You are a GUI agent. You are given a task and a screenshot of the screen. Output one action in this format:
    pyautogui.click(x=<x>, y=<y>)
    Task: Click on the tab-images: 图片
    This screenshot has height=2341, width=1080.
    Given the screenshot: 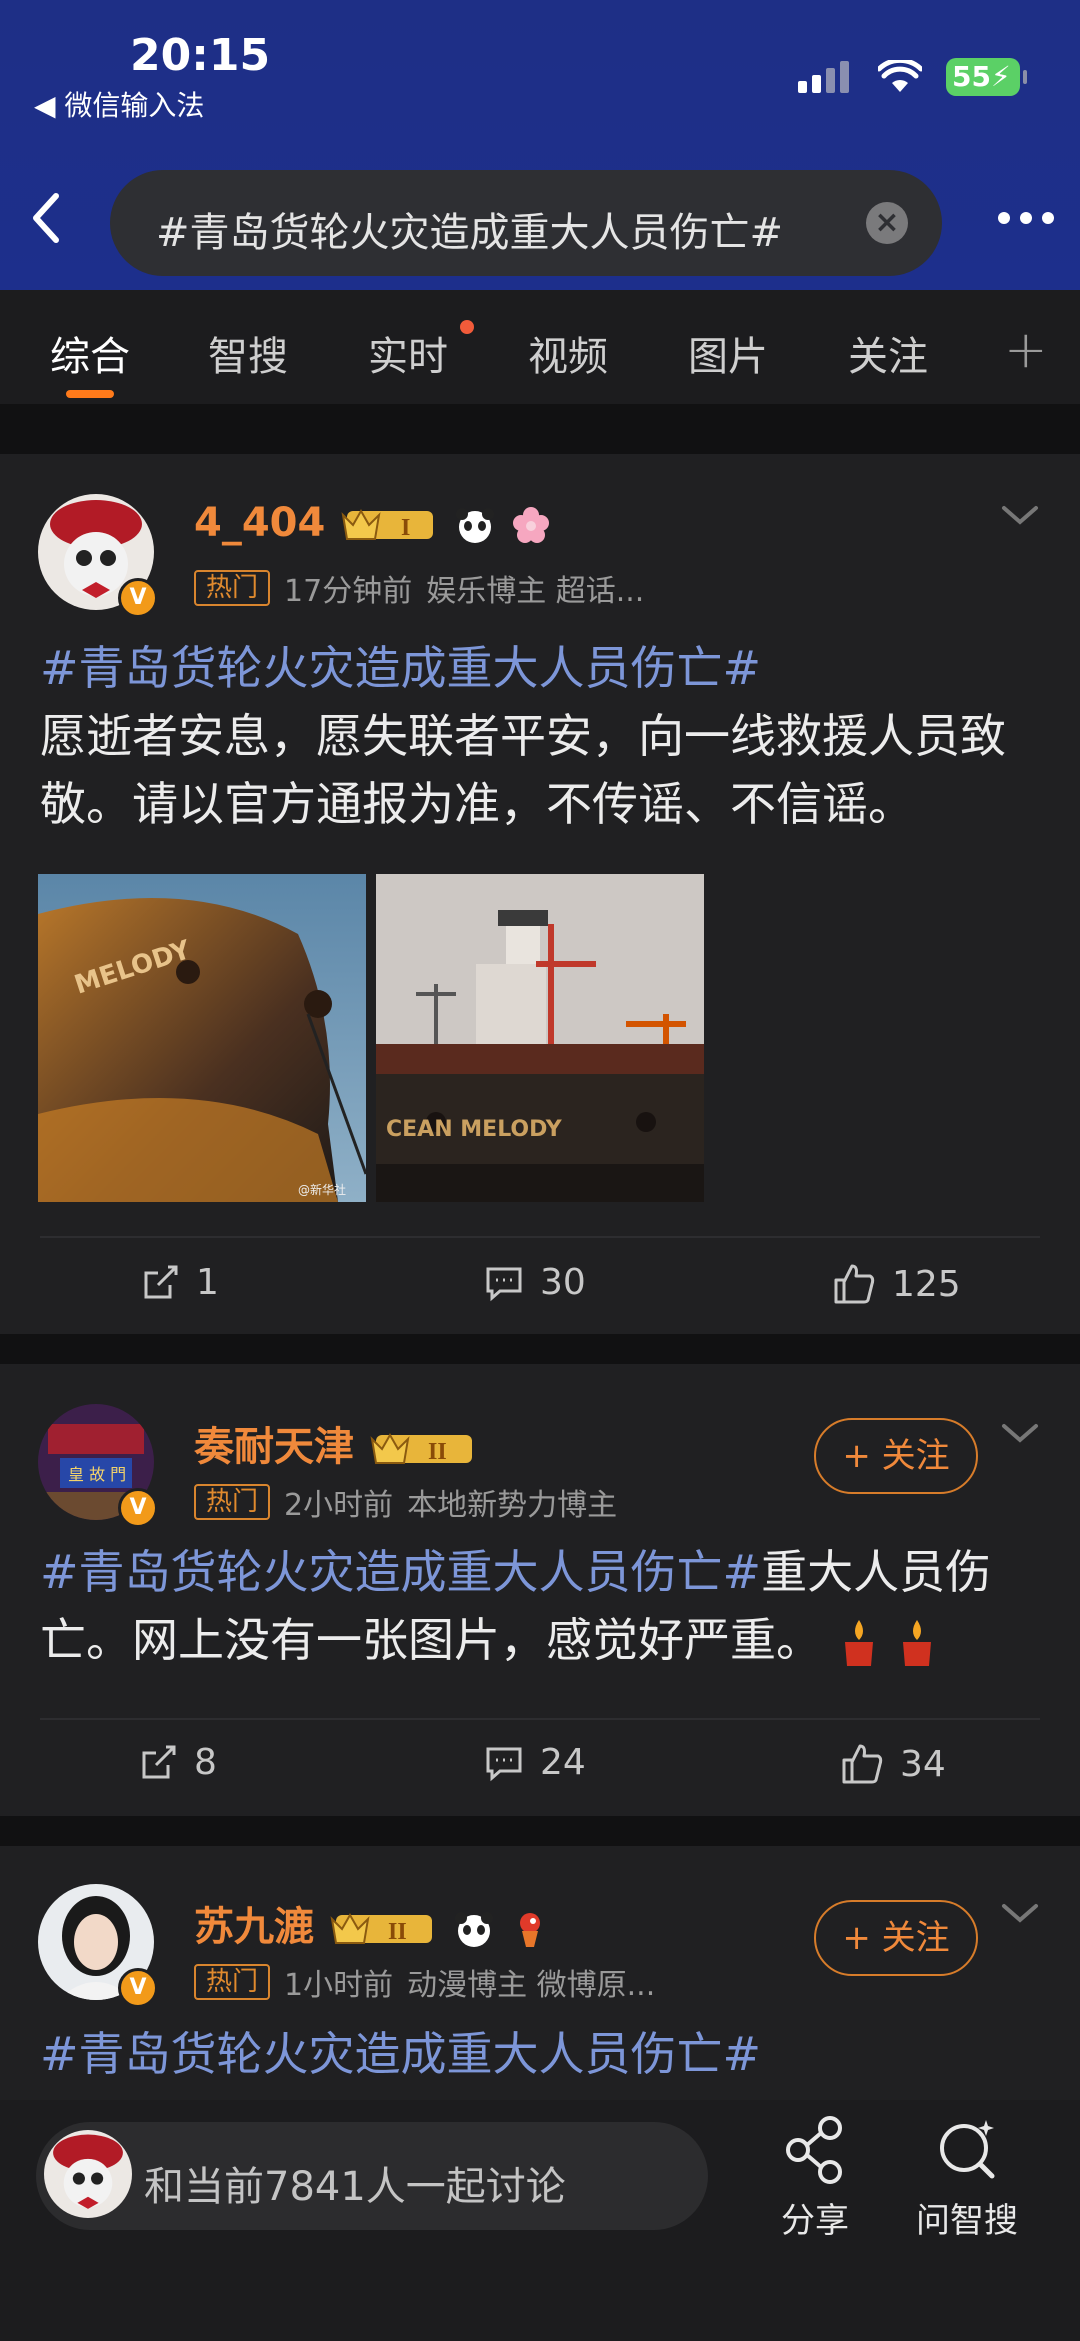 What is the action you would take?
    pyautogui.click(x=728, y=353)
    